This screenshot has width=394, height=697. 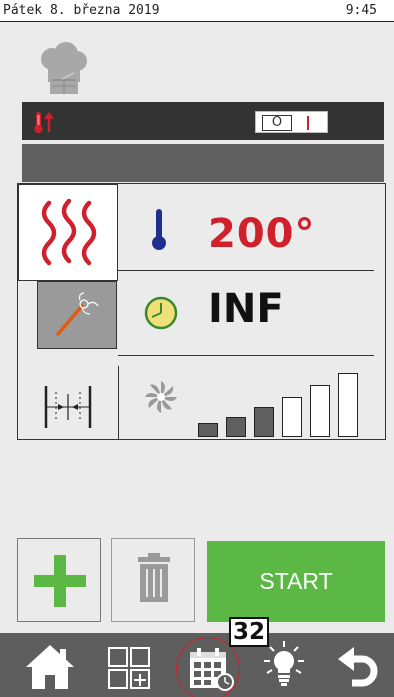 I want to click on thermometer-icon, so click(x=159, y=229).